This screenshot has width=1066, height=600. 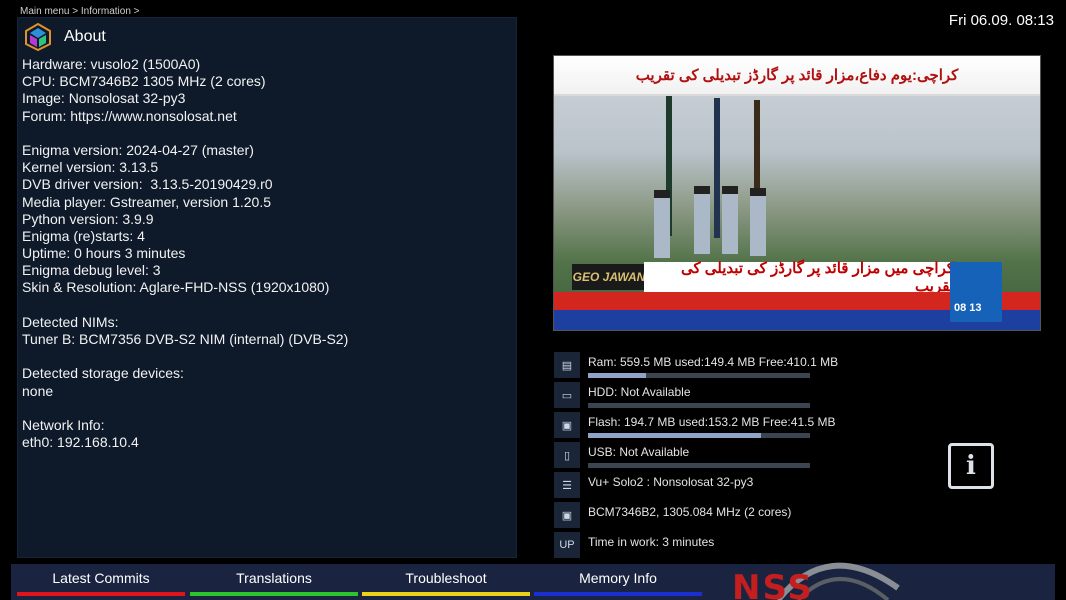 I want to click on info-line: Network Info:, so click(x=63, y=424).